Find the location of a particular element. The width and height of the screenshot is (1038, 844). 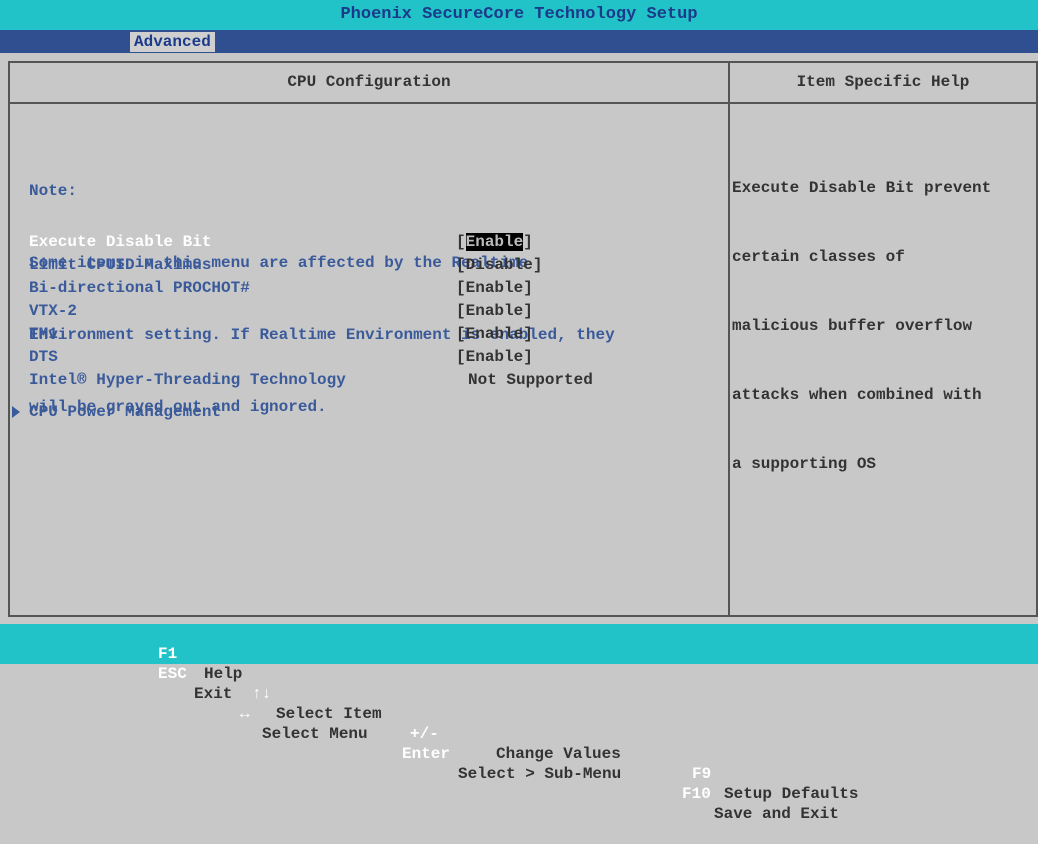

key-f9-desc: Setup Defaults is located at coordinates (791, 794).